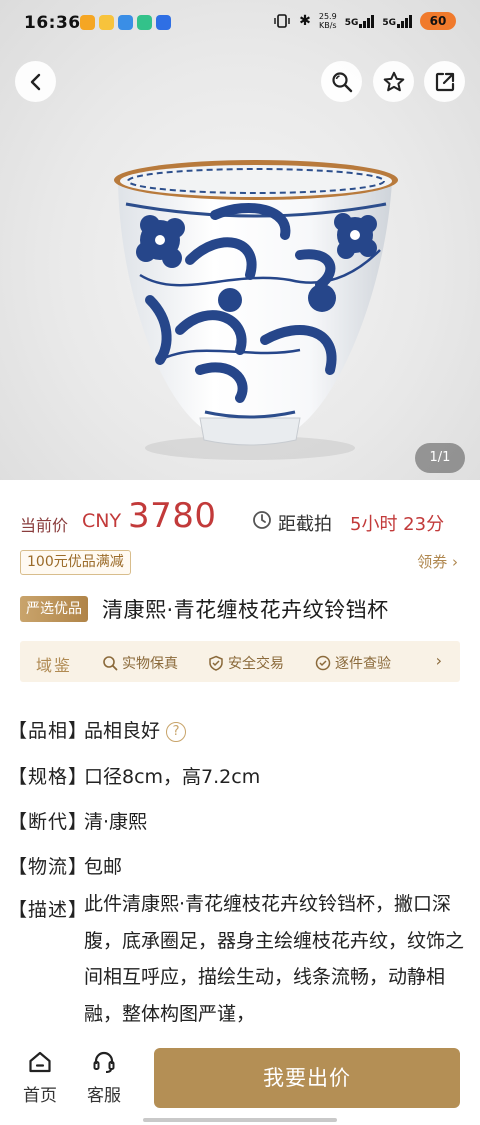  I want to click on status-bar: 16:36 ✱ 25.9 KB/s 5G 5G 60, so click(240, 24).